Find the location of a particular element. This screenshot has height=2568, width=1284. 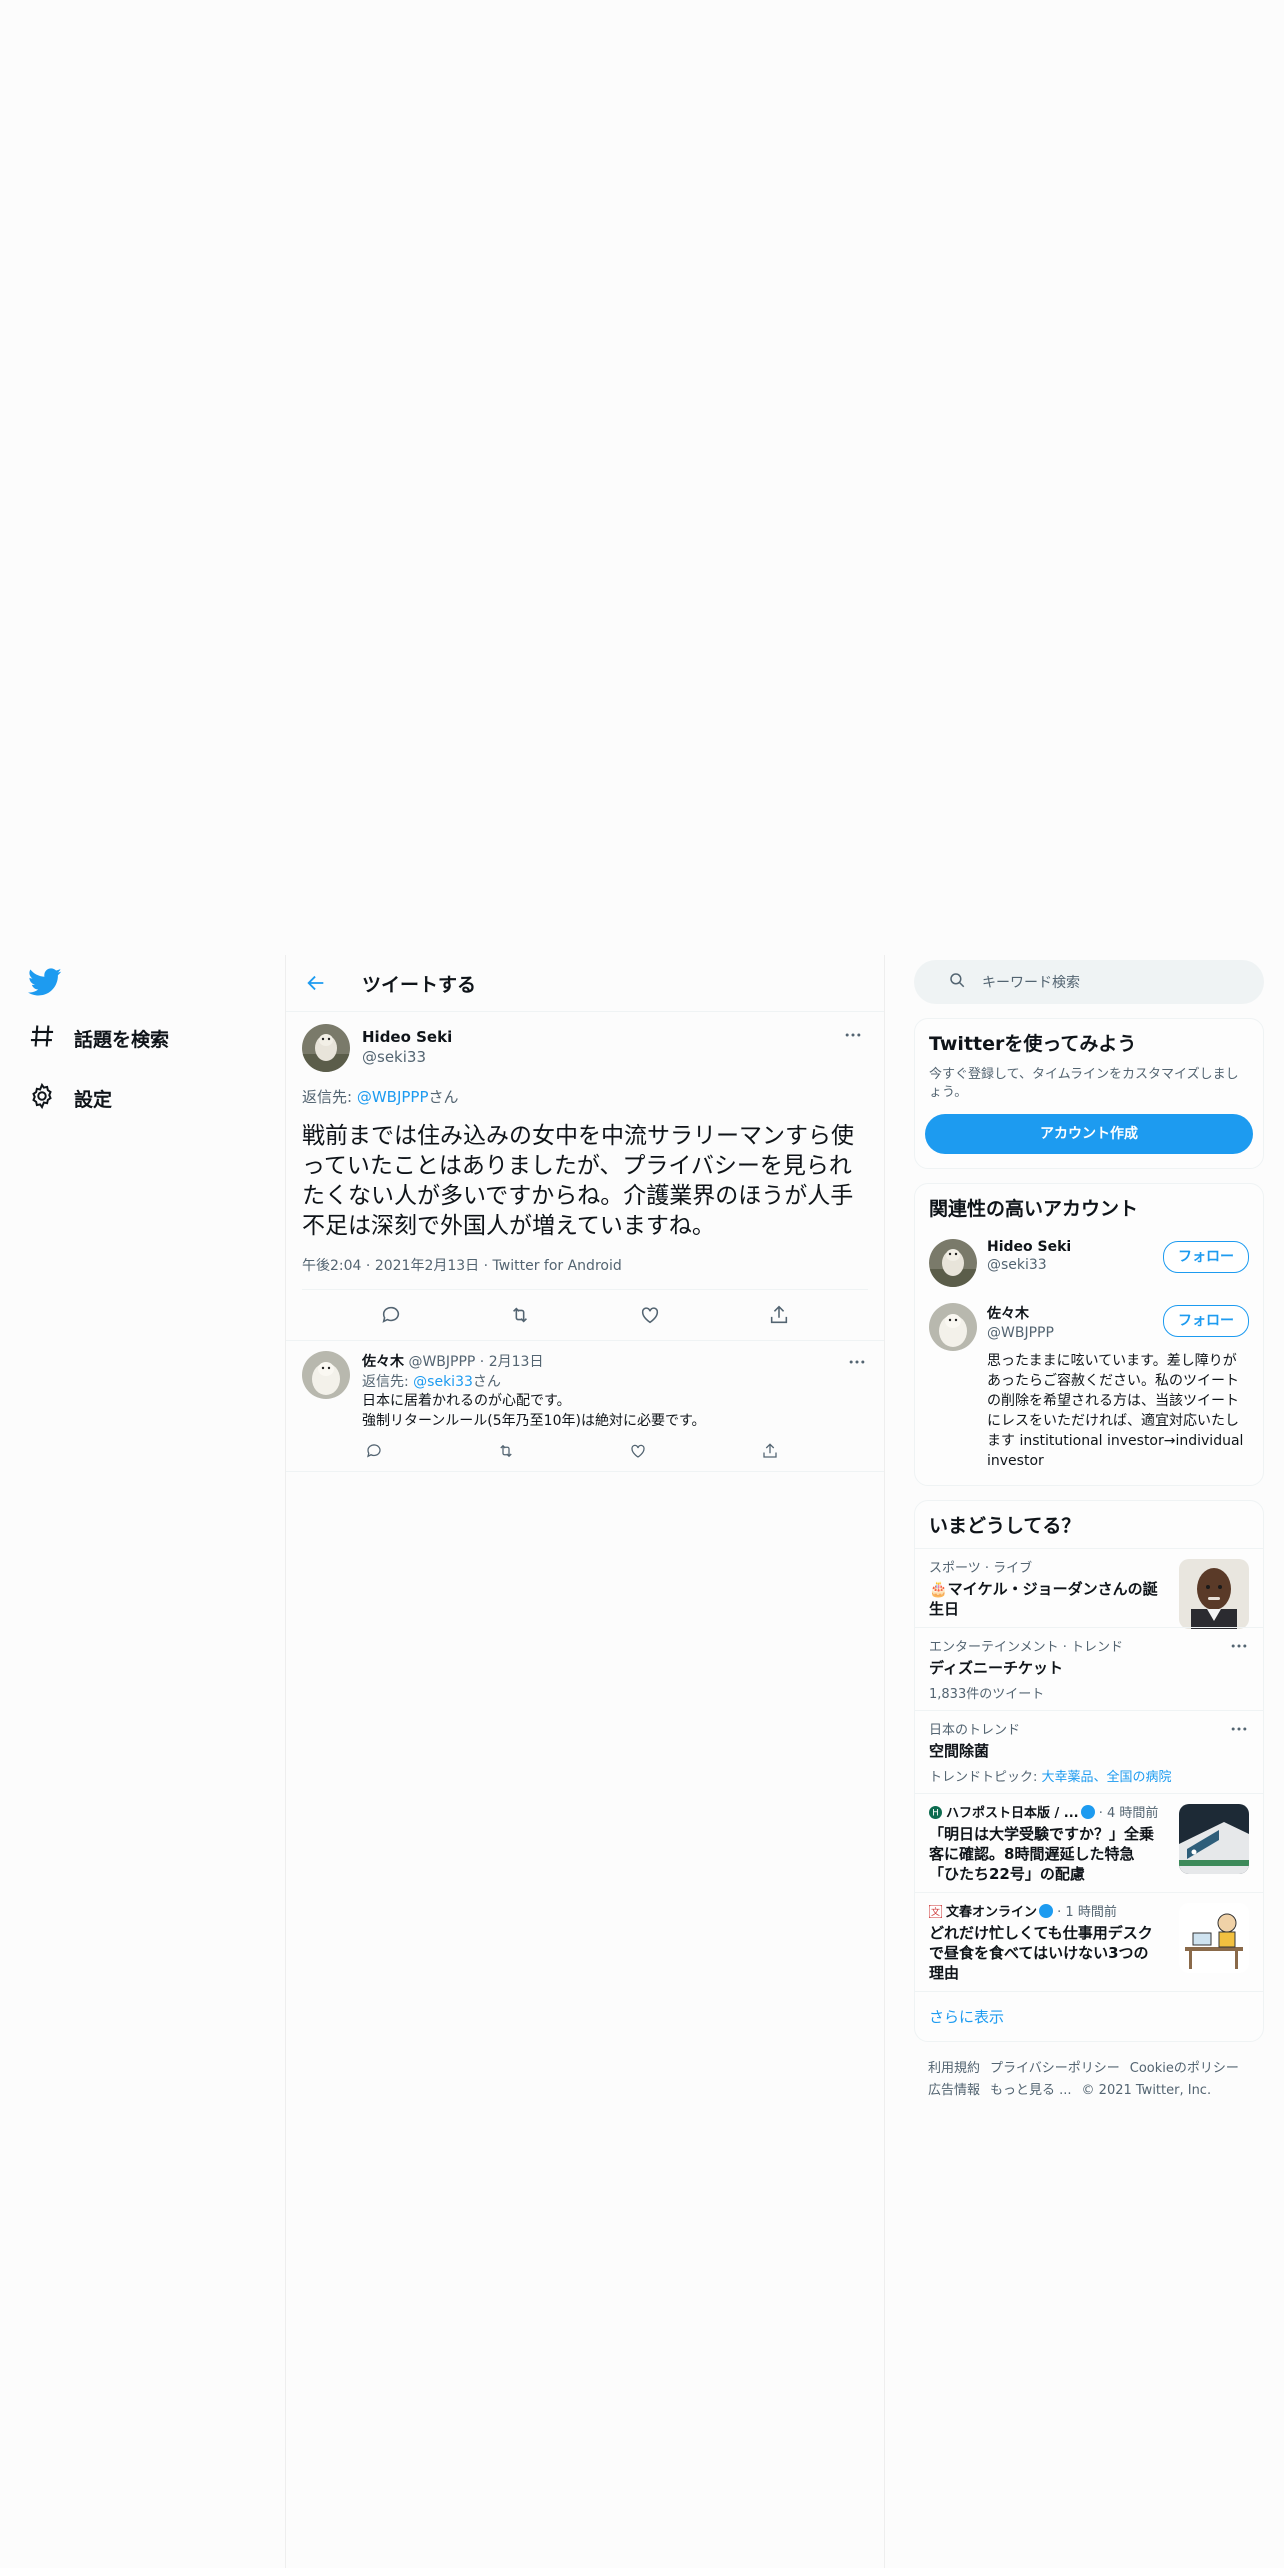

reply-actions is located at coordinates (572, 1451).